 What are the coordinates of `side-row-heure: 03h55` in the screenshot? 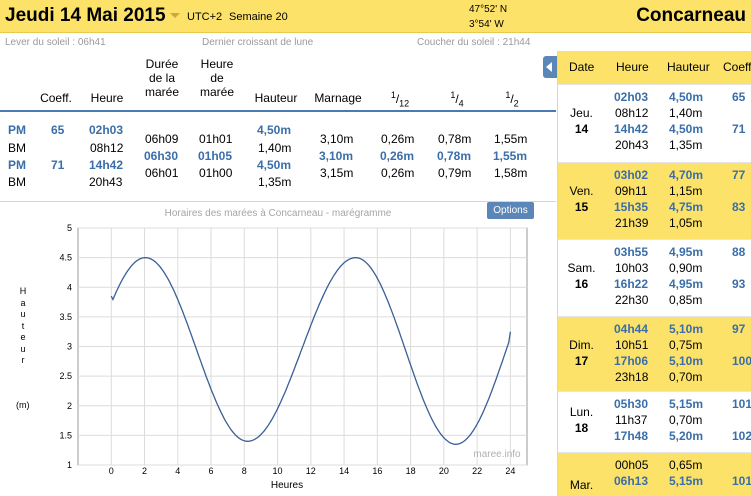 It's located at (631, 252).